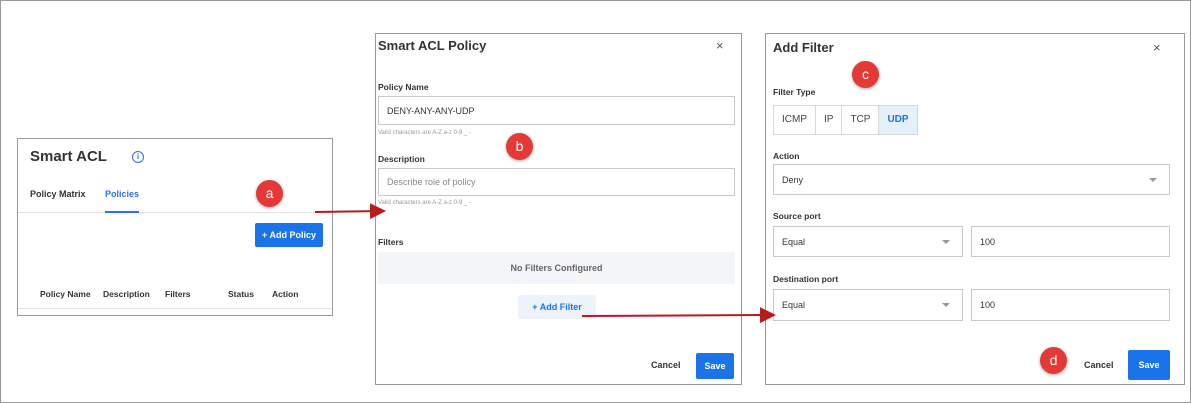 This screenshot has width=1191, height=403. What do you see at coordinates (350, 211) in the screenshot?
I see `arrow-a-to-b` at bounding box center [350, 211].